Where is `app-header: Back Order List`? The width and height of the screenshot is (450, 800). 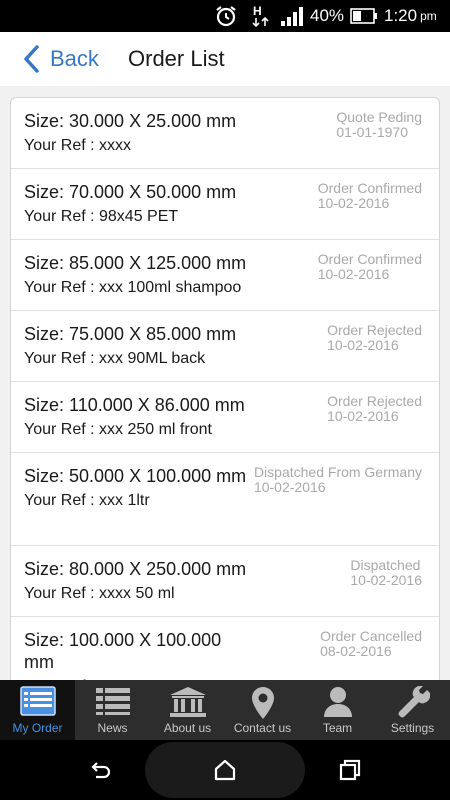
app-header: Back Order List is located at coordinates (225, 59).